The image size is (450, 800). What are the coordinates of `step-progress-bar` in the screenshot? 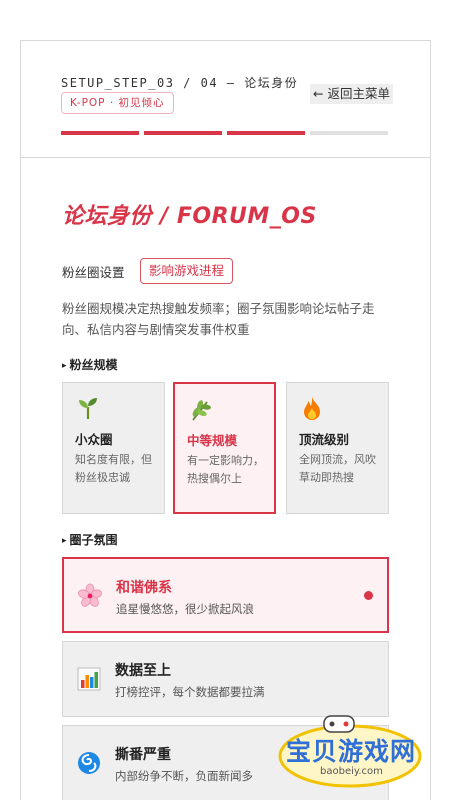 It's located at (224, 133).